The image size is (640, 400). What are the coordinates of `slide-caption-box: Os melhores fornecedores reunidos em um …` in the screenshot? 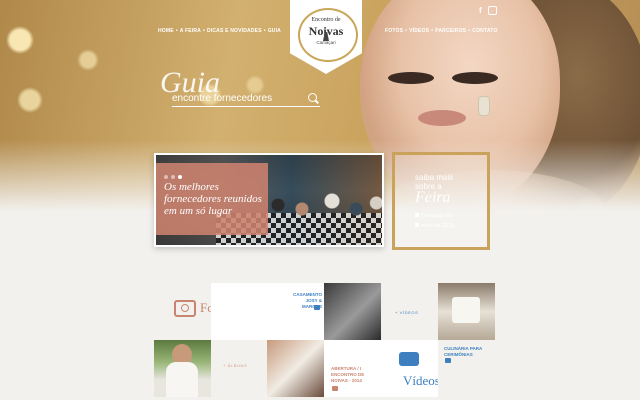 It's located at (212, 199).